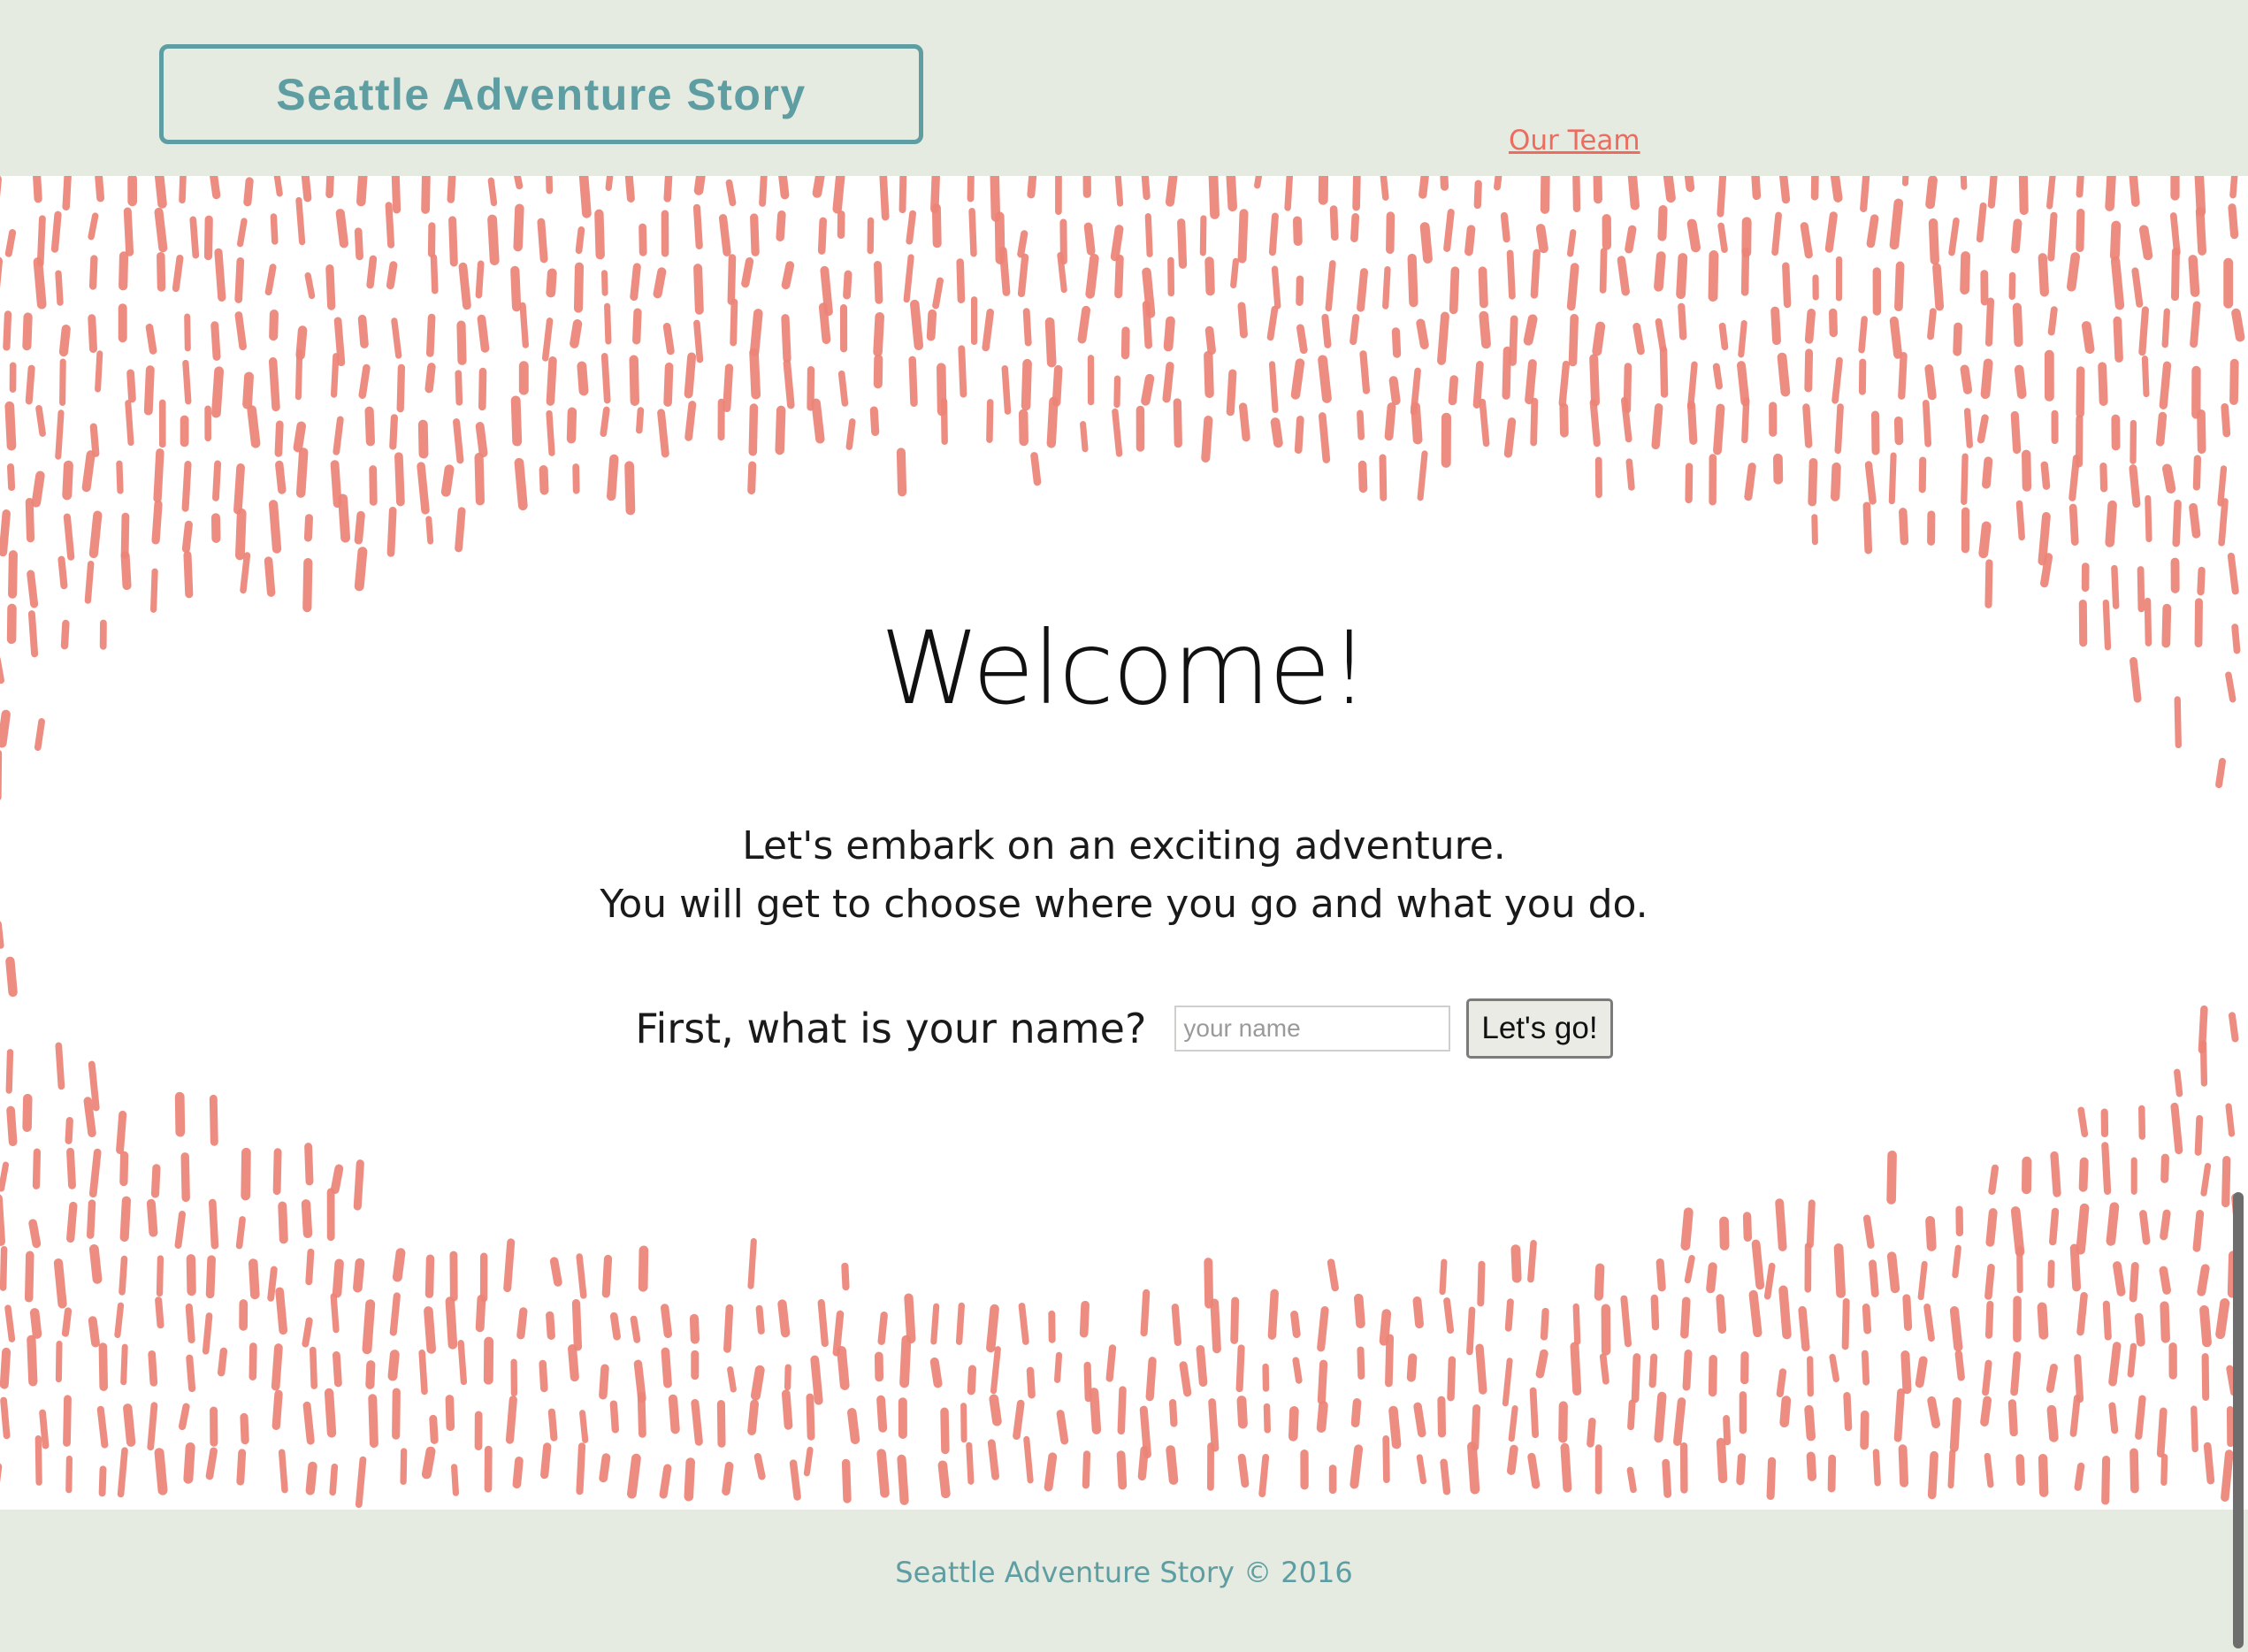 The height and width of the screenshot is (1652, 2248). What do you see at coordinates (1539, 1028) in the screenshot?
I see `lets-go-button: Let's go!` at bounding box center [1539, 1028].